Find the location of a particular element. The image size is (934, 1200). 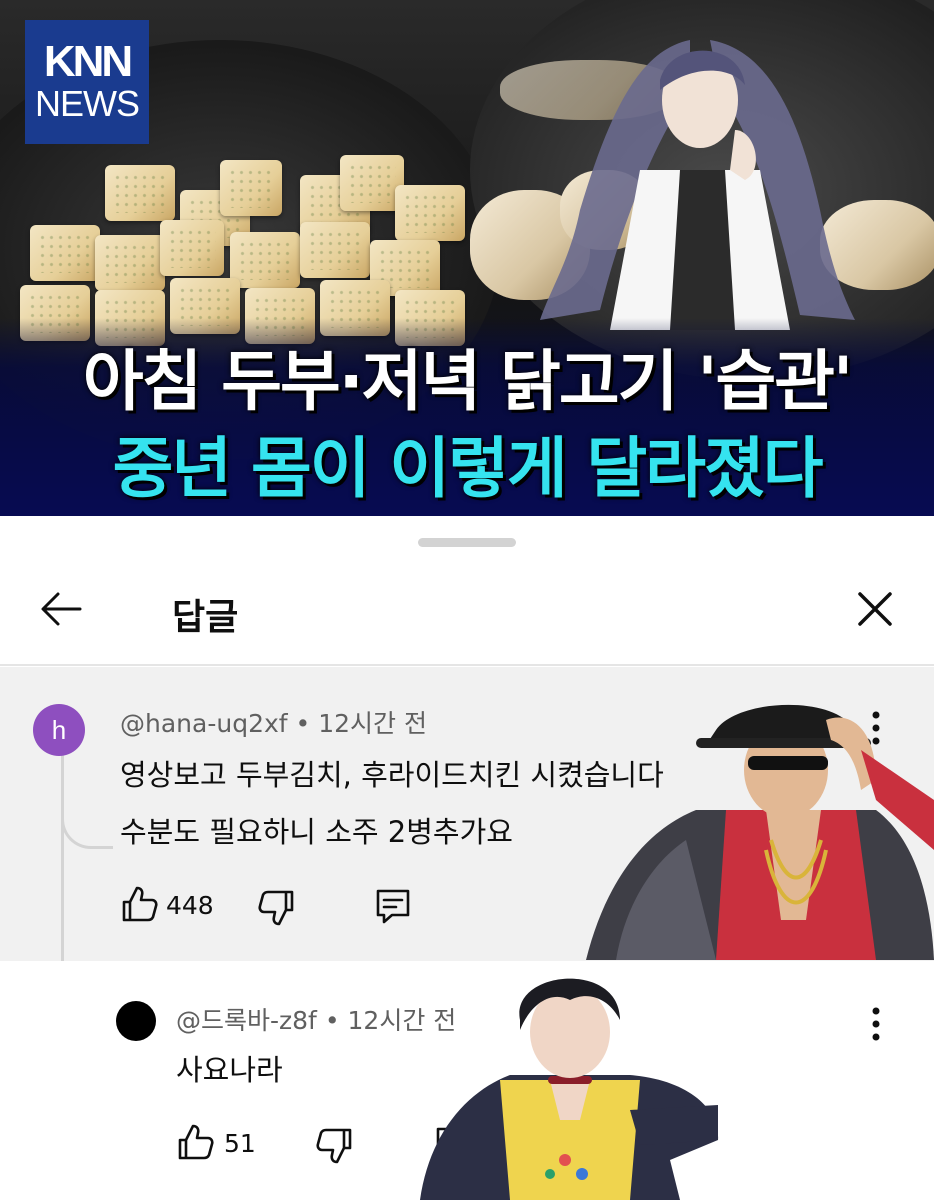

avatar-letter: h is located at coordinates (59, 729).